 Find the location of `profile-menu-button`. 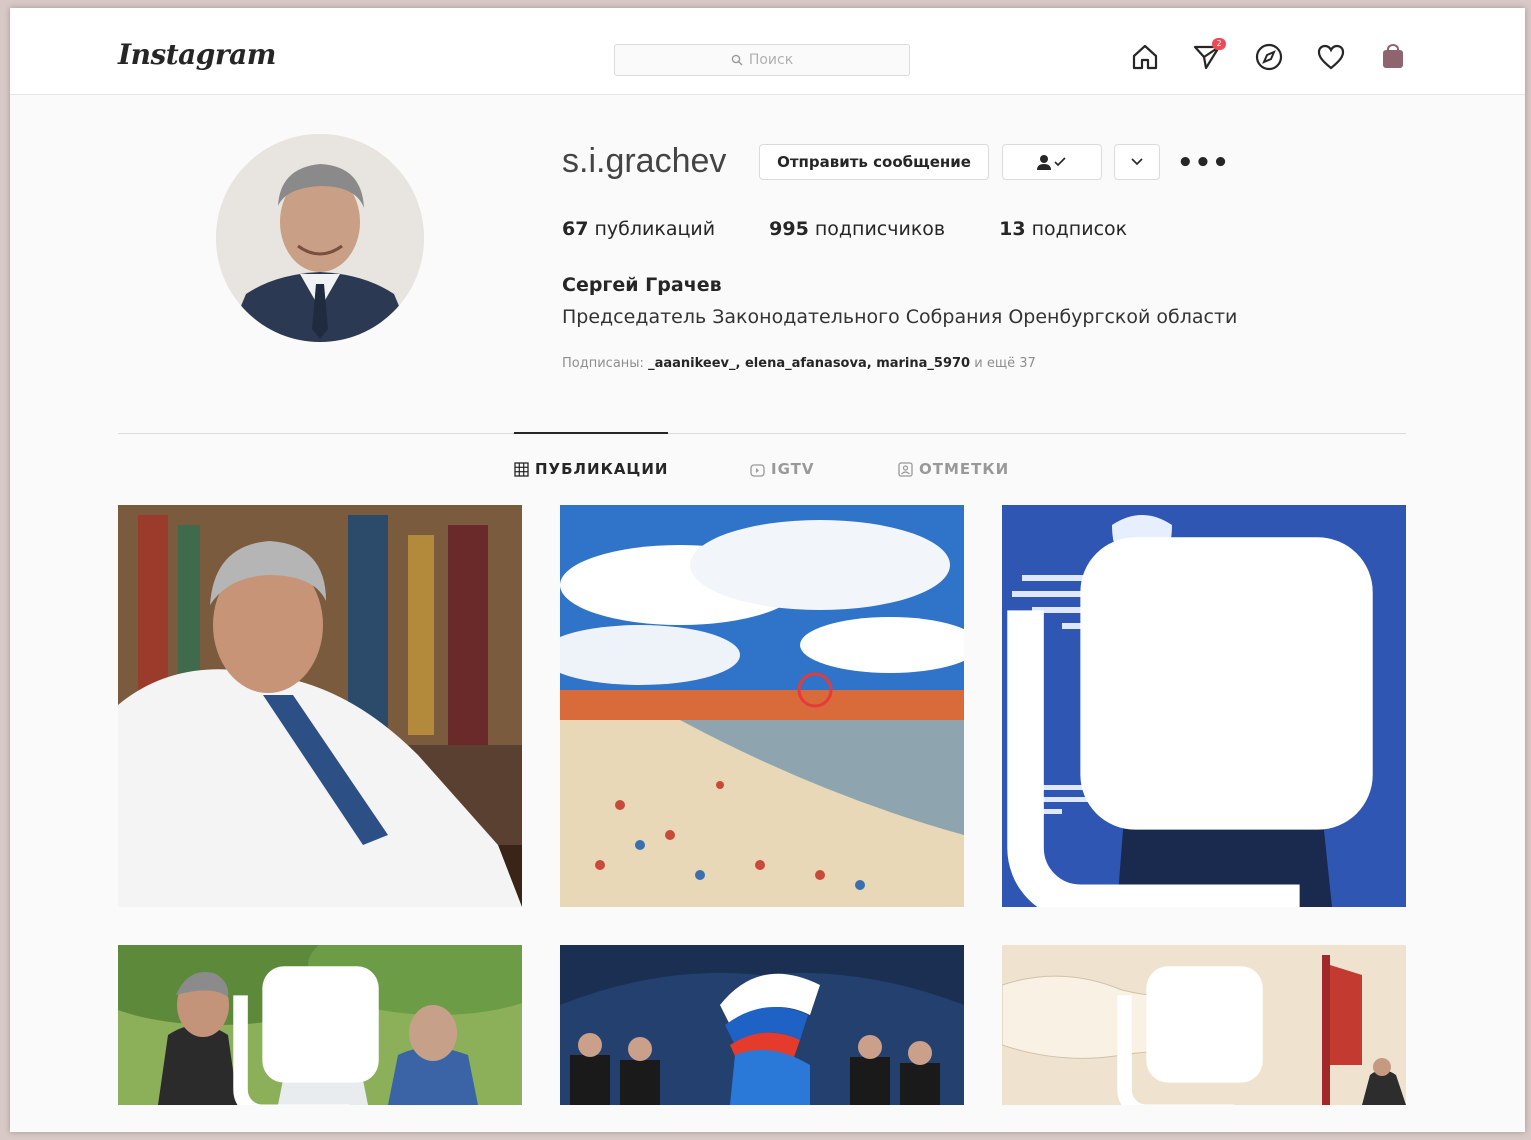

profile-menu-button is located at coordinates (1393, 57).